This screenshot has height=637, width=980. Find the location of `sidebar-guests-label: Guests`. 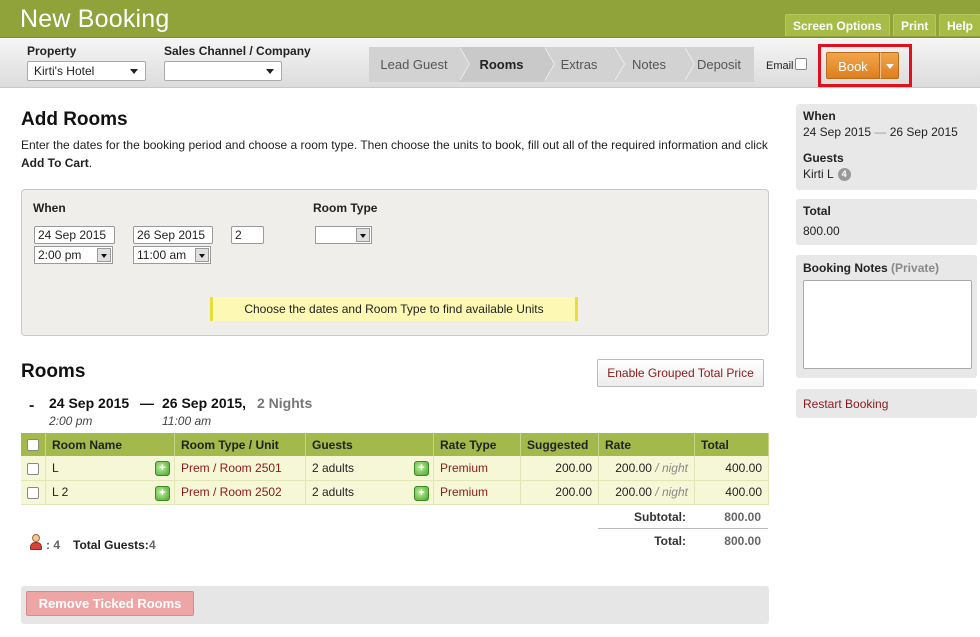

sidebar-guests-label: Guests is located at coordinates (823, 158).